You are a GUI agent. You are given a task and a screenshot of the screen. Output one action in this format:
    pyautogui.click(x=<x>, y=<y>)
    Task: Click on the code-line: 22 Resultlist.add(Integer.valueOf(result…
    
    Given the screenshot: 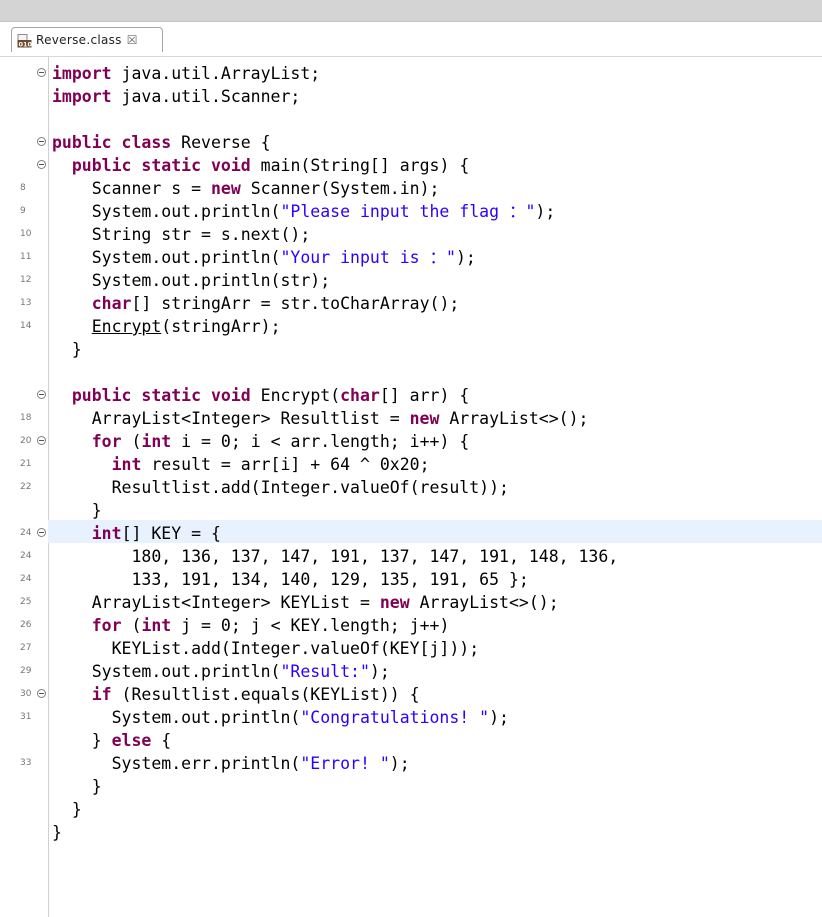 What is the action you would take?
    pyautogui.click(x=411, y=487)
    